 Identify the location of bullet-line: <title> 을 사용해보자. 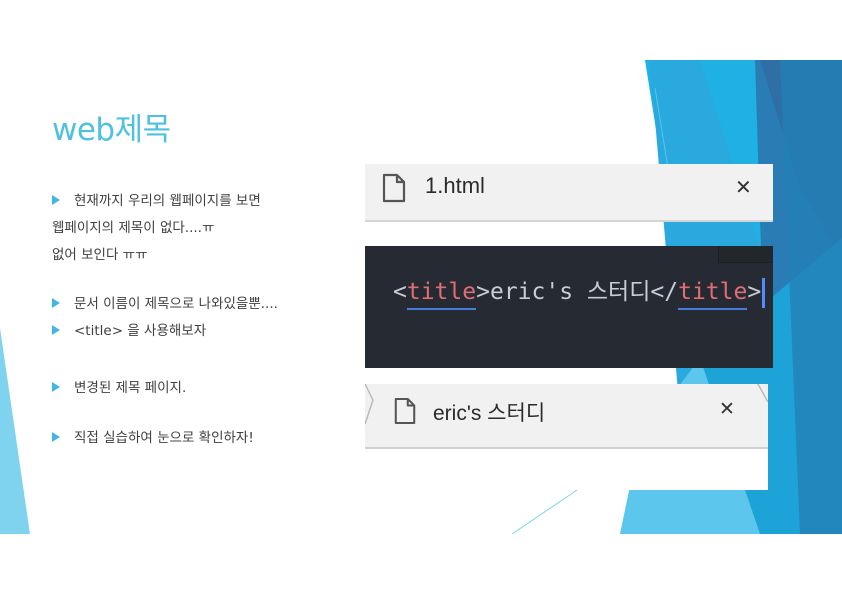
(165, 331).